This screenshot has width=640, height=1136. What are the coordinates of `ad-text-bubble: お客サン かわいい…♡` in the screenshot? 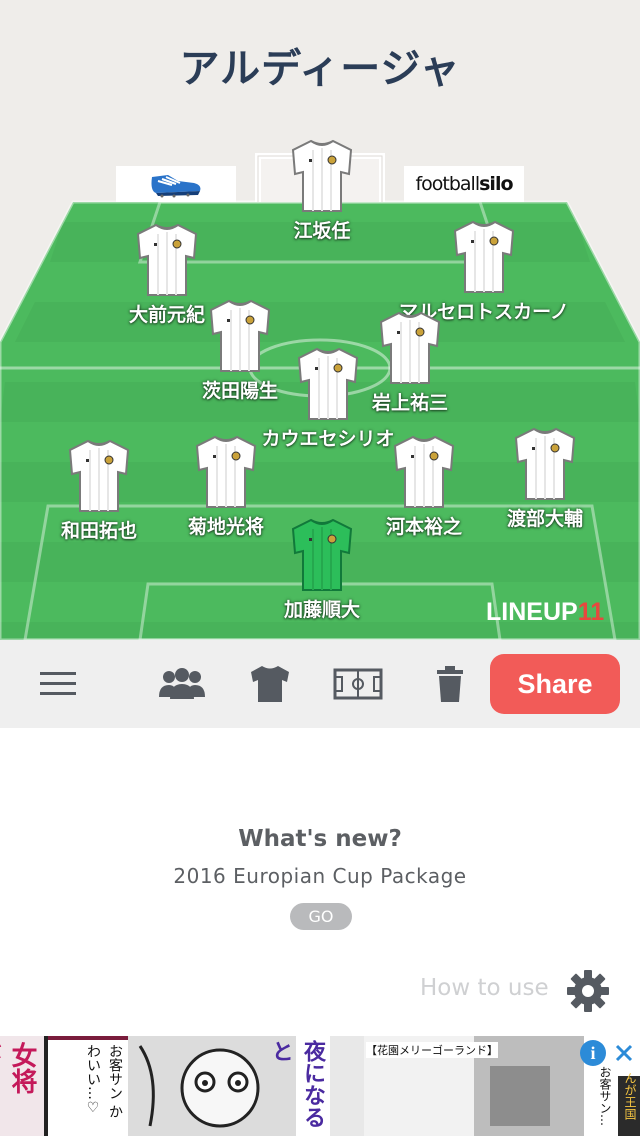 It's located at (104, 1081).